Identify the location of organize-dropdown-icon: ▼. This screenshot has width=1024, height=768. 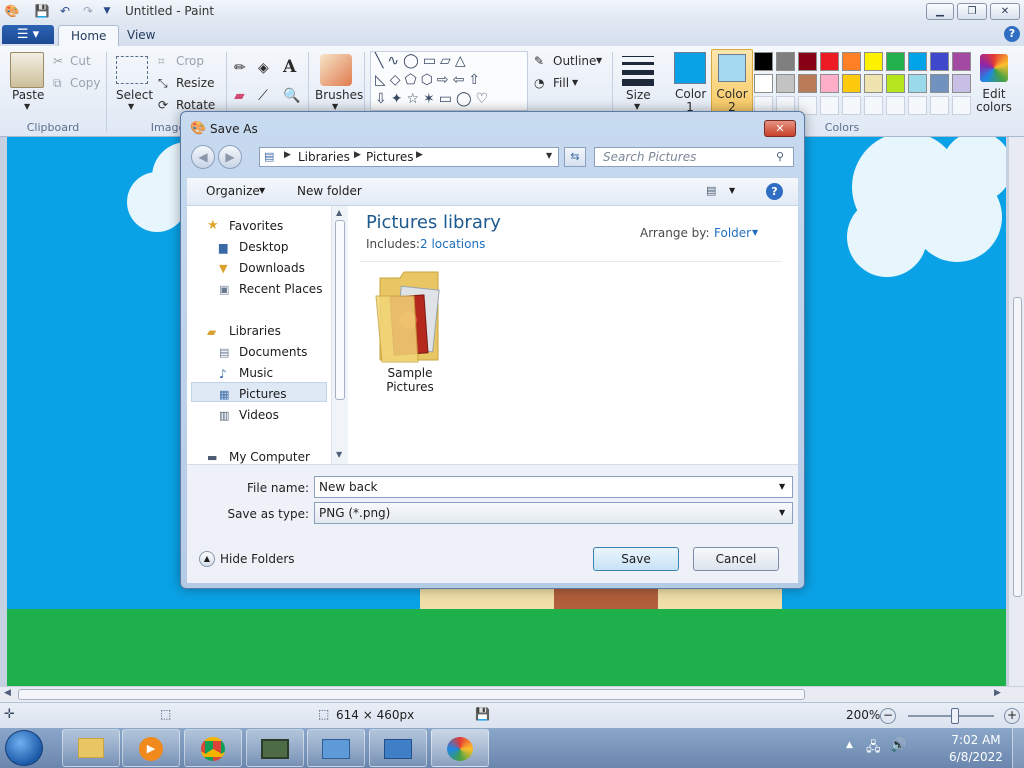
(262, 190).